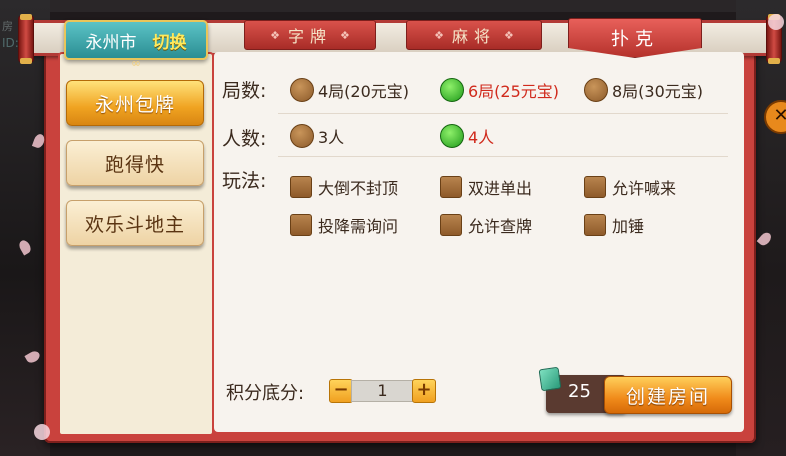 The height and width of the screenshot is (456, 786). I want to click on rule-yunxu-hanlai: 允许喊来, so click(630, 187).